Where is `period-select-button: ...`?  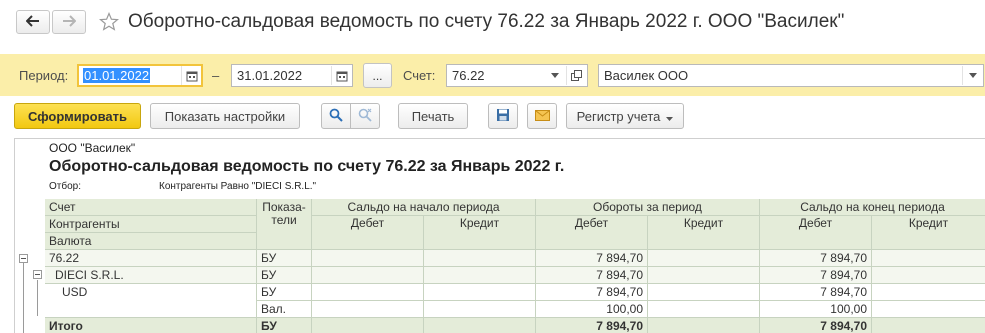 period-select-button: ... is located at coordinates (377, 75).